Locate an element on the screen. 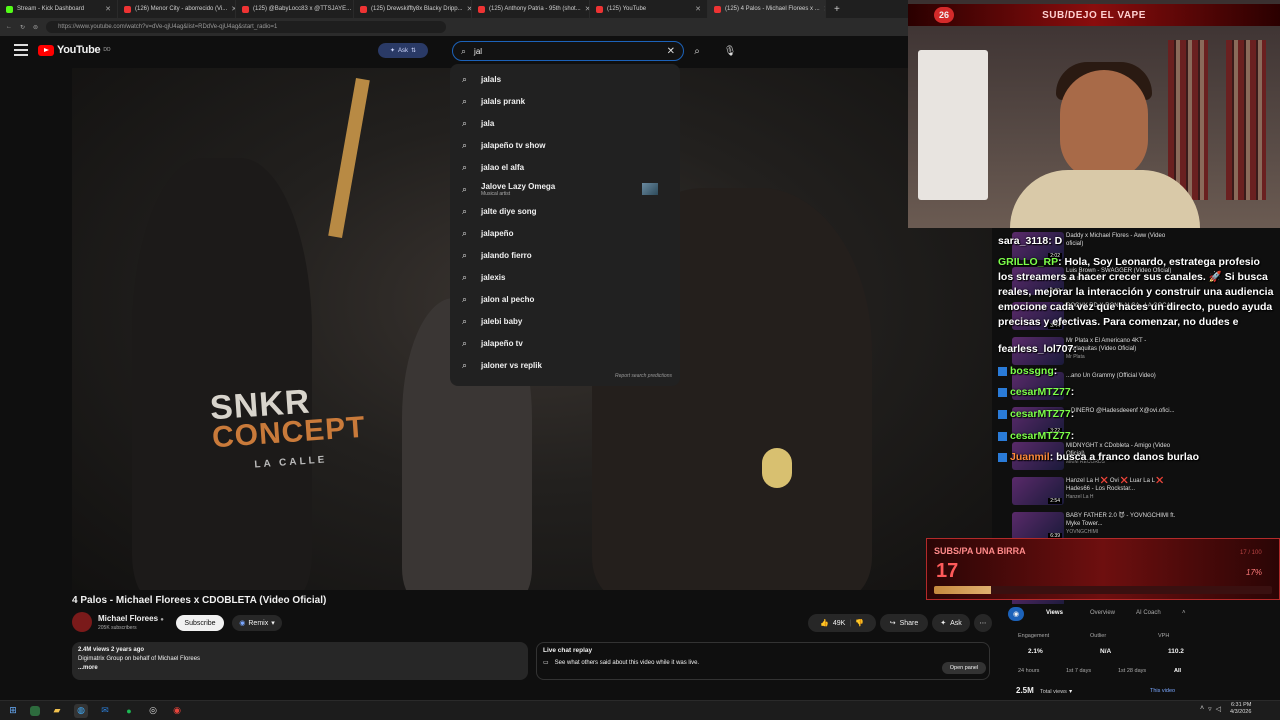 This screenshot has width=1280, height=720. back-icon: ← is located at coordinates (9, 27).